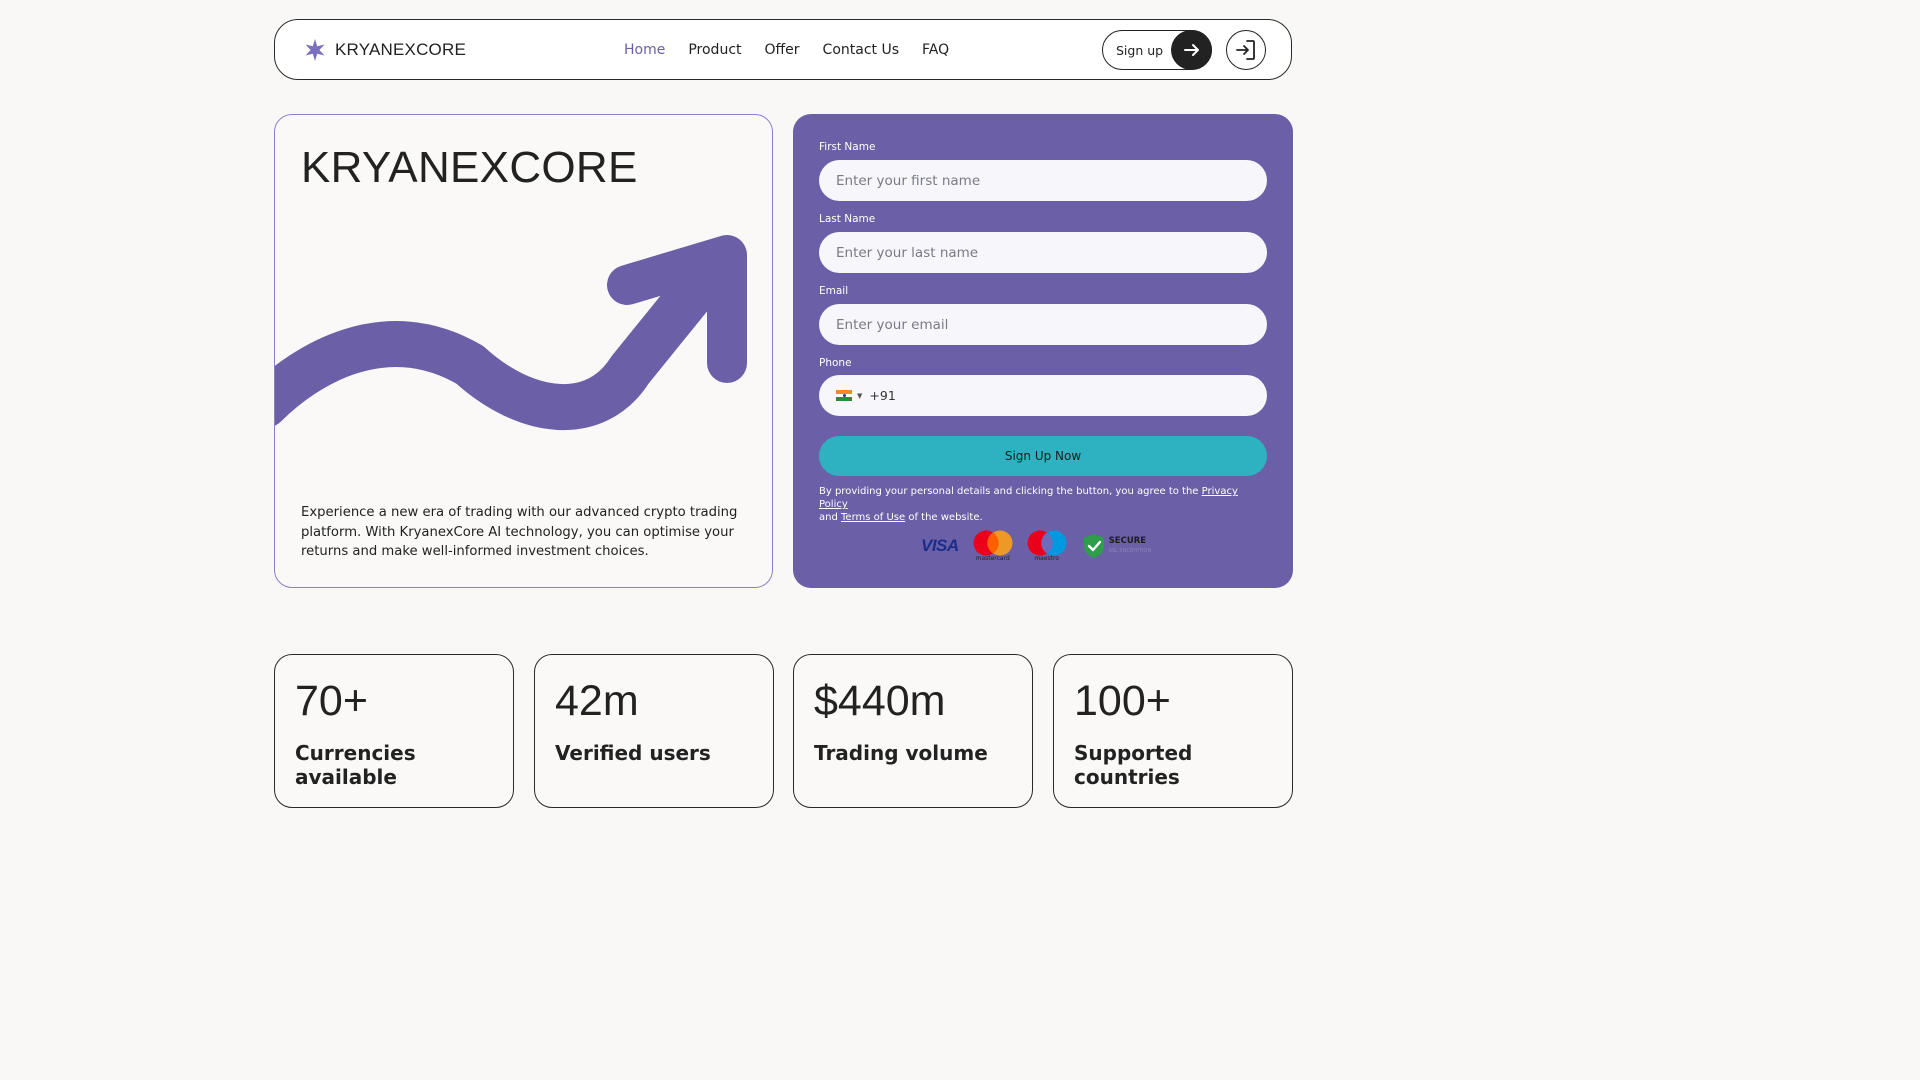 The height and width of the screenshot is (1080, 1920). What do you see at coordinates (1043, 395) in the screenshot?
I see `phone-field: ▼ +91` at bounding box center [1043, 395].